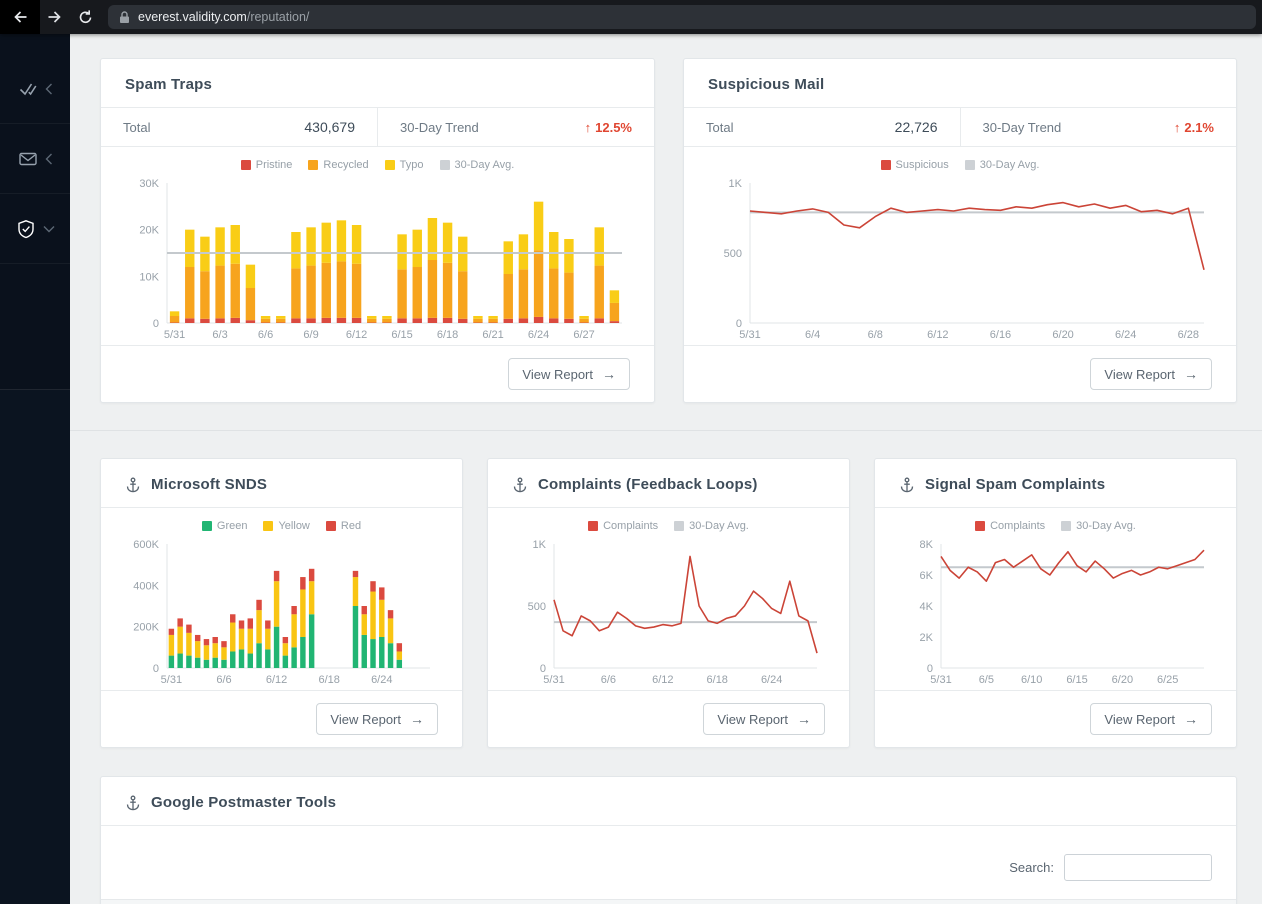  Describe the element at coordinates (537, 607) in the screenshot. I see `svg-text: 500` at that location.